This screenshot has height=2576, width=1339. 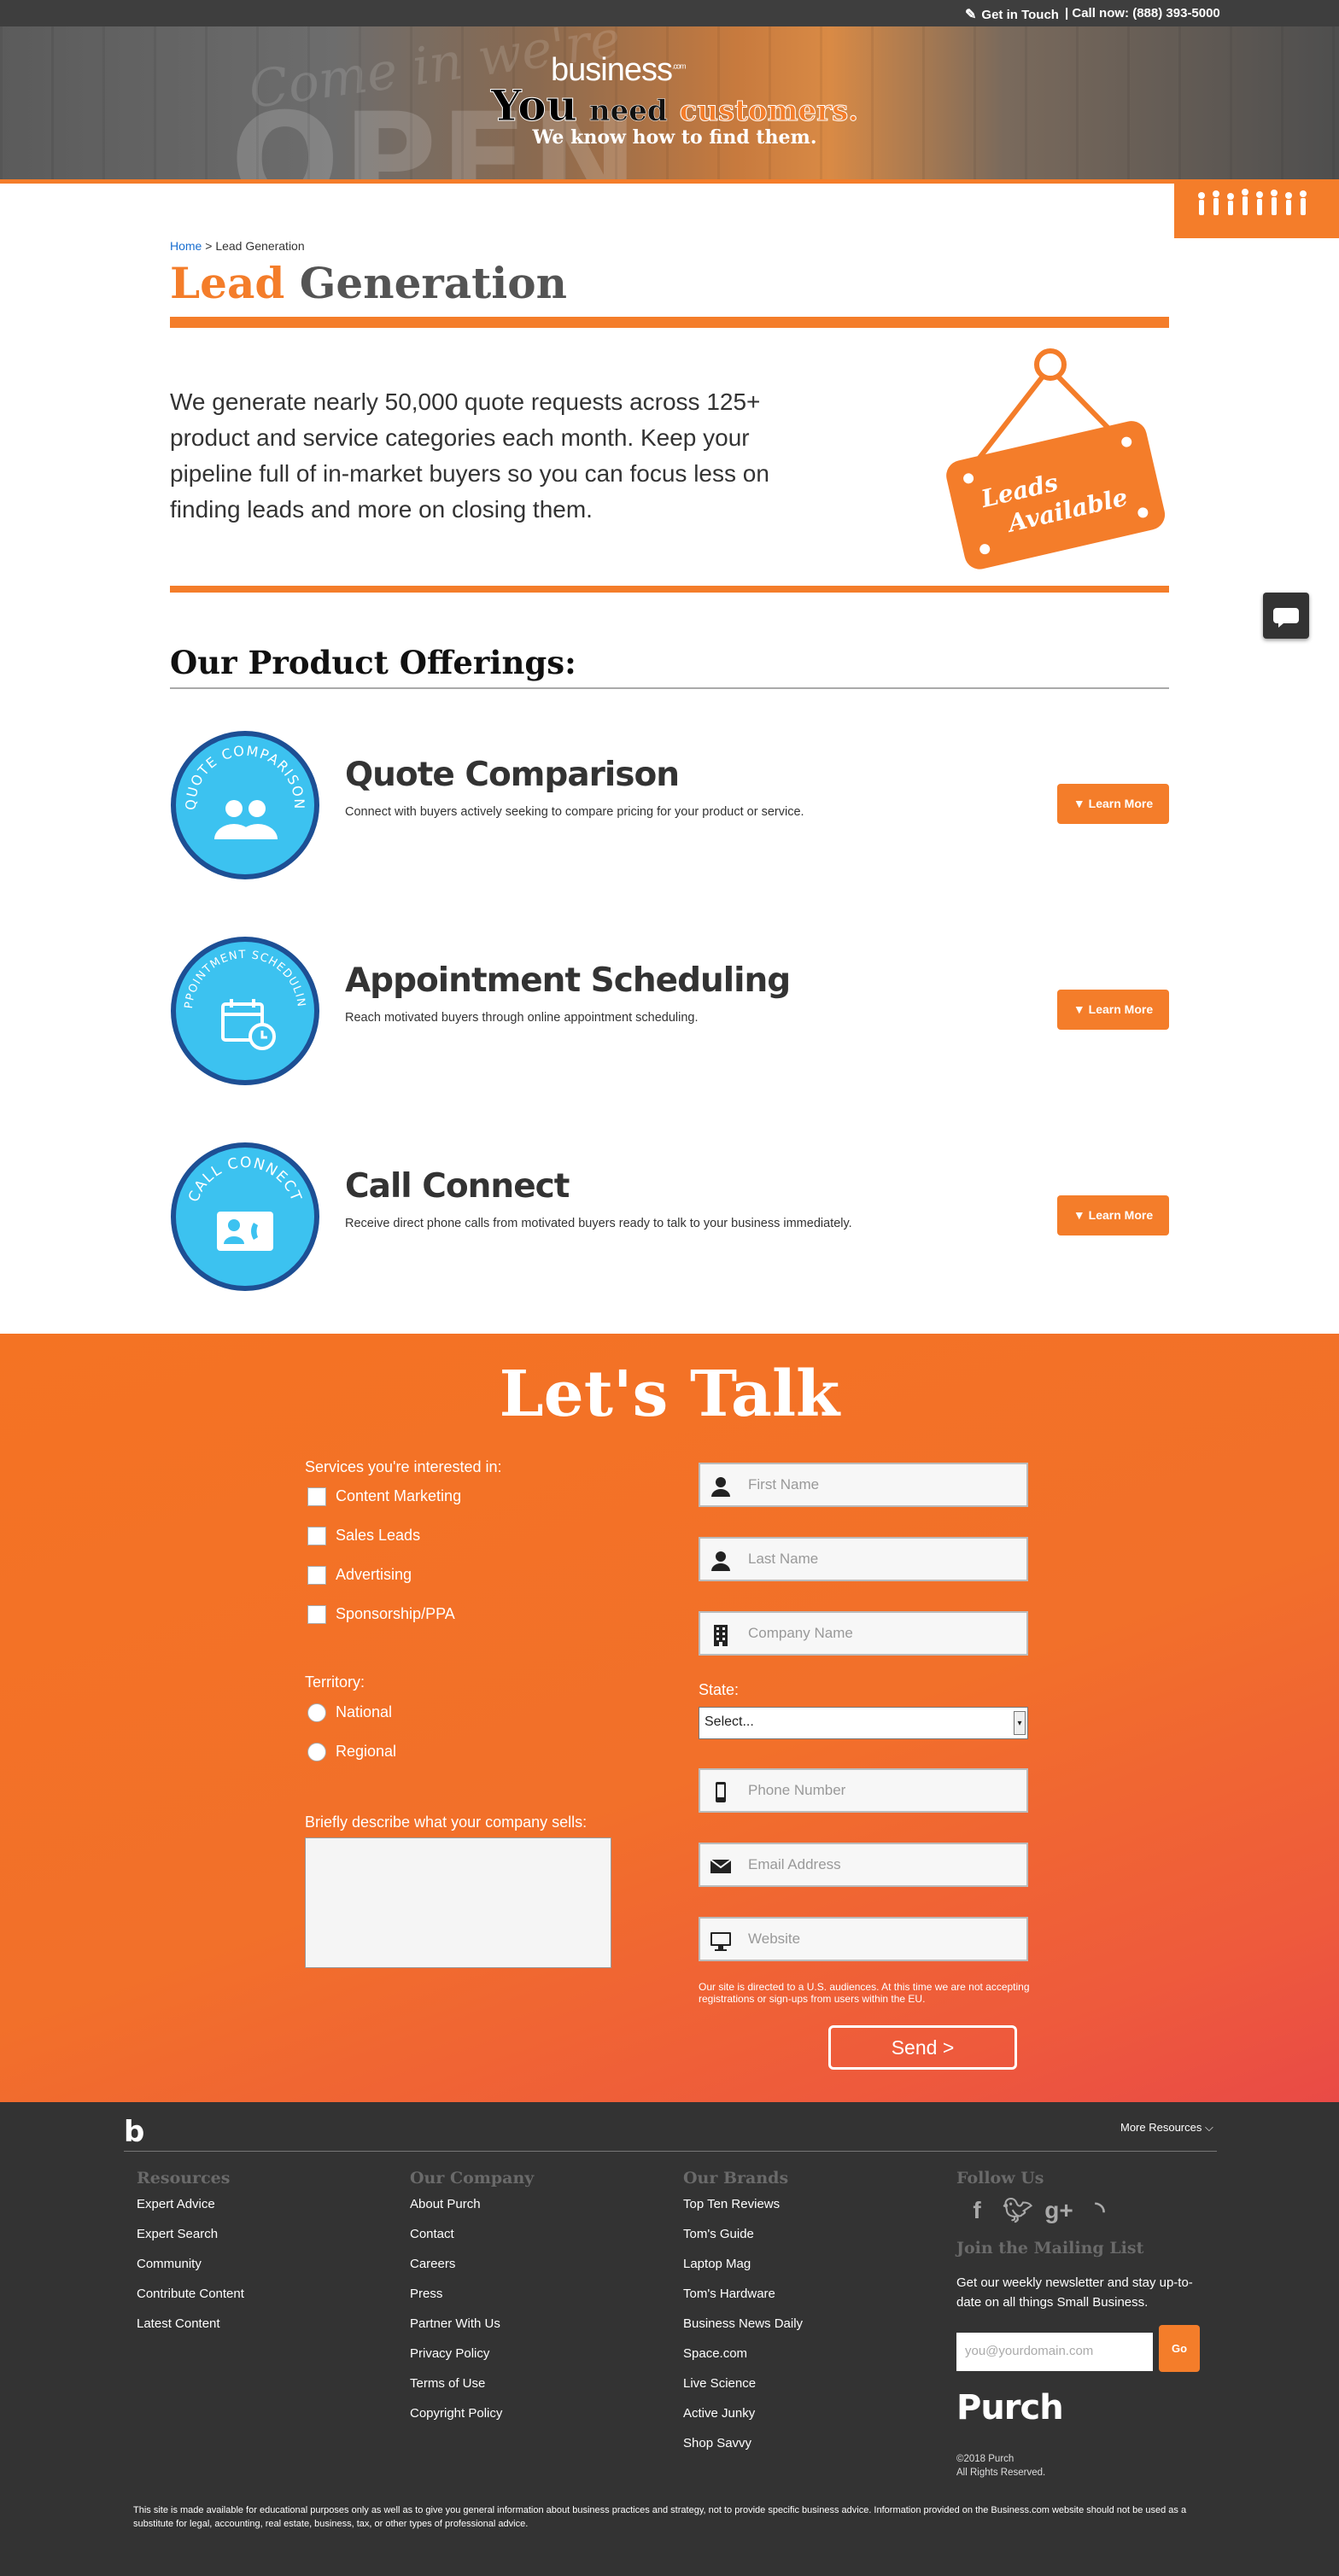 I want to click on last-name-field: Last Name, so click(x=864, y=1559).